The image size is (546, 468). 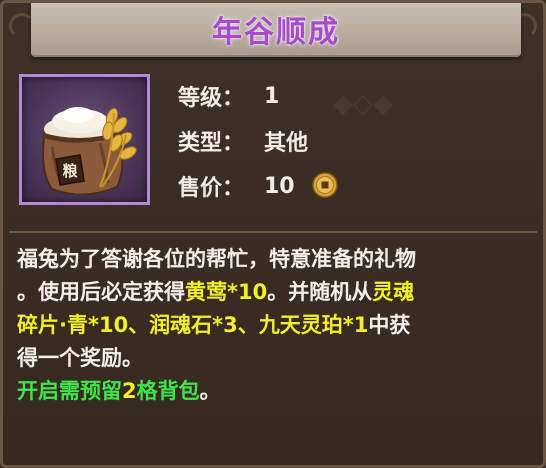 I want to click on description-text: 得一个奖励。, so click(x=80, y=358).